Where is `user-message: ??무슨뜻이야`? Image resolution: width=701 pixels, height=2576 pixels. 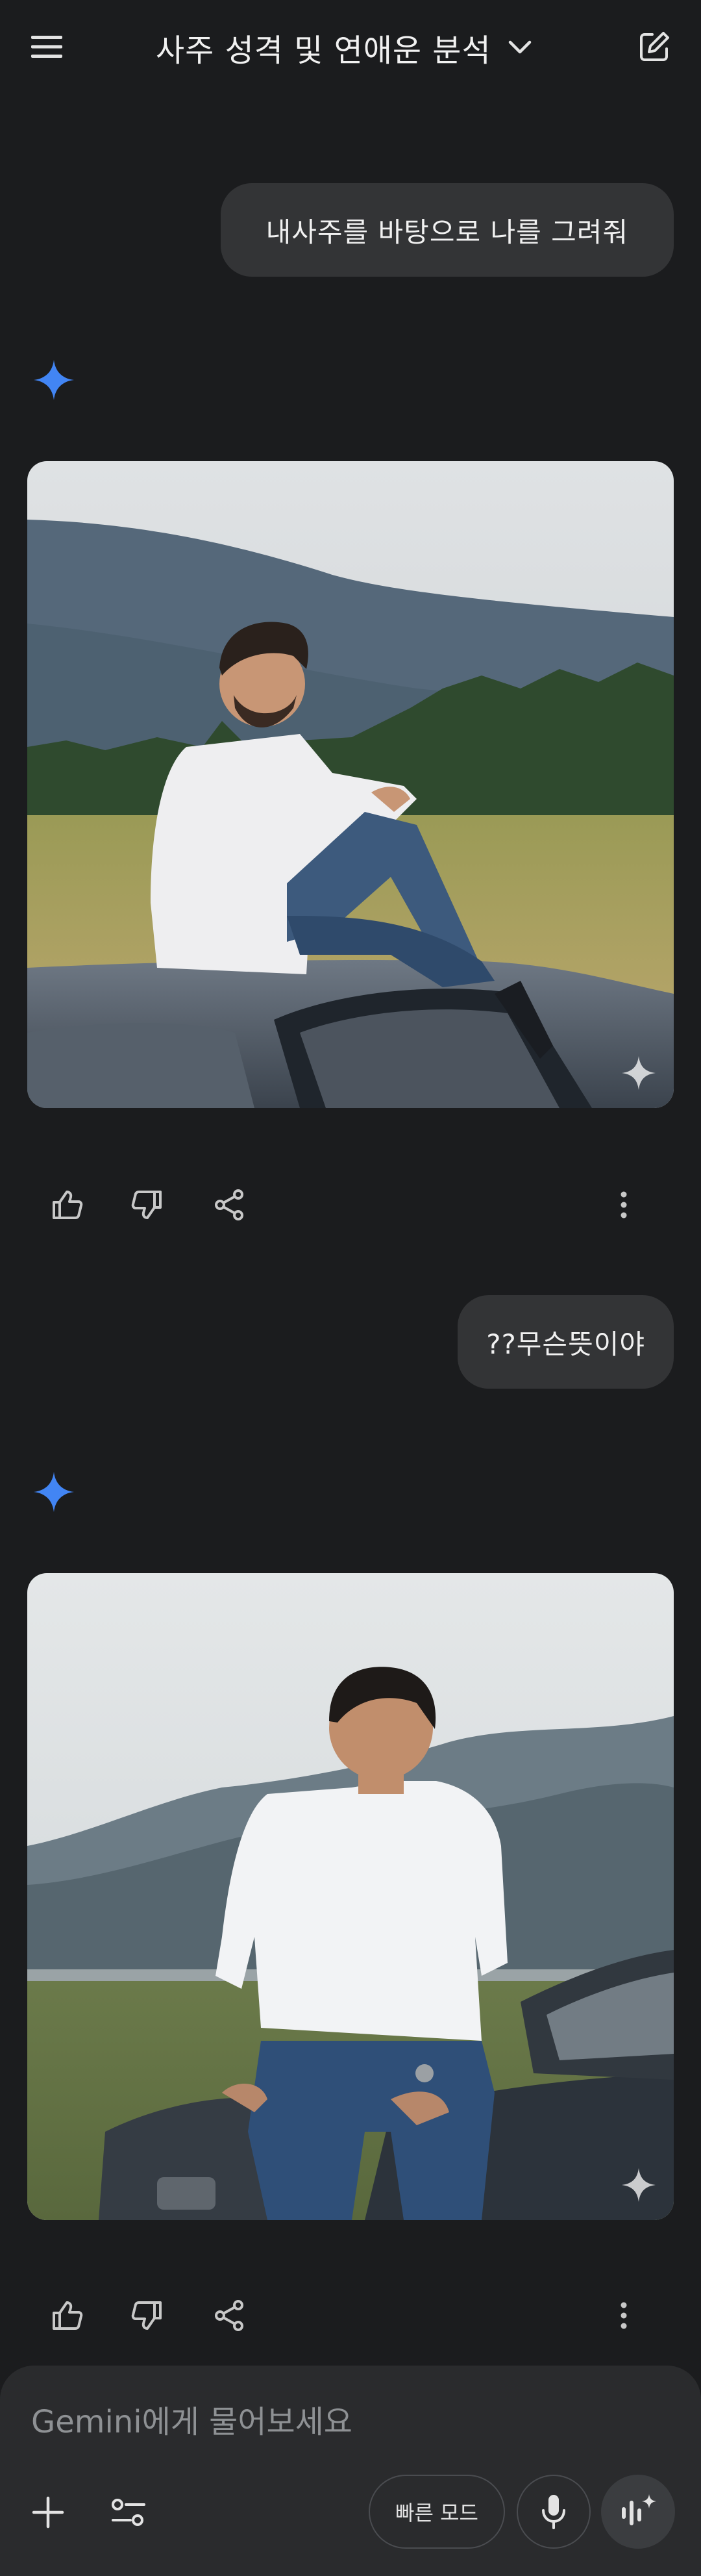
user-message: ??무슨뜻이야 is located at coordinates (566, 1342).